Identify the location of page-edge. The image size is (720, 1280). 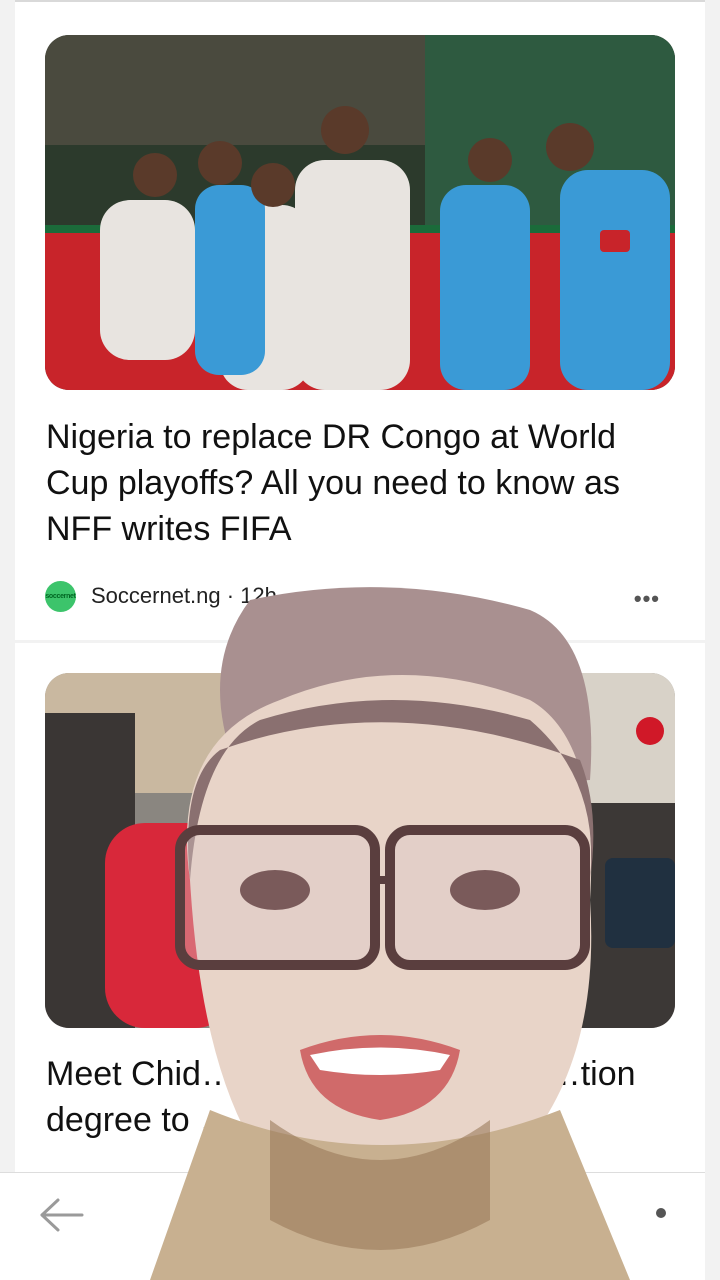
(712, 640).